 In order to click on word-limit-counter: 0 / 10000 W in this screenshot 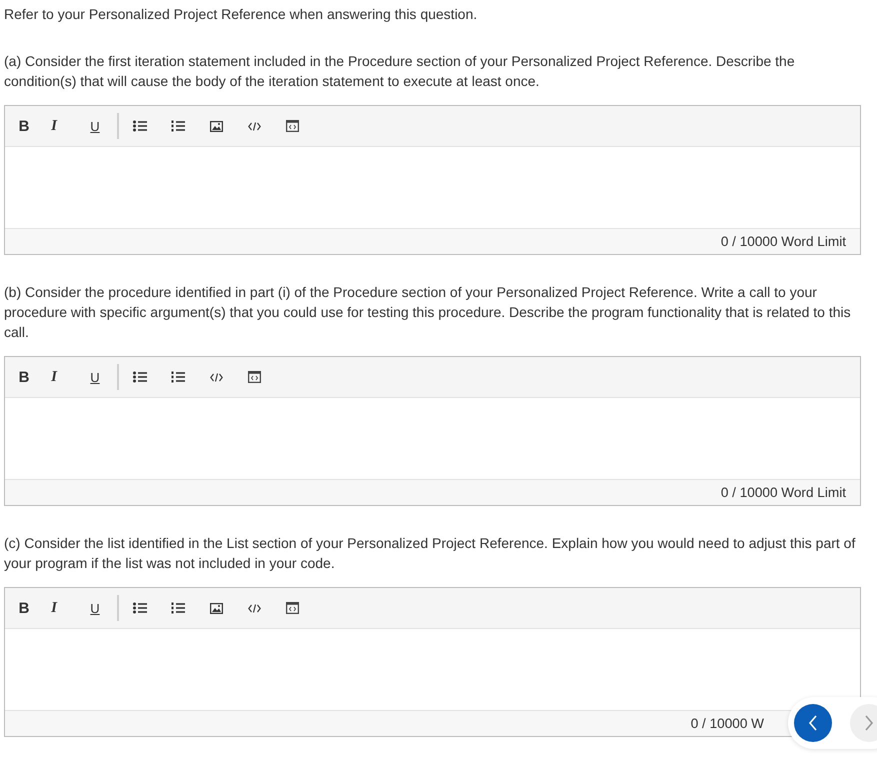, I will do `click(727, 723)`.